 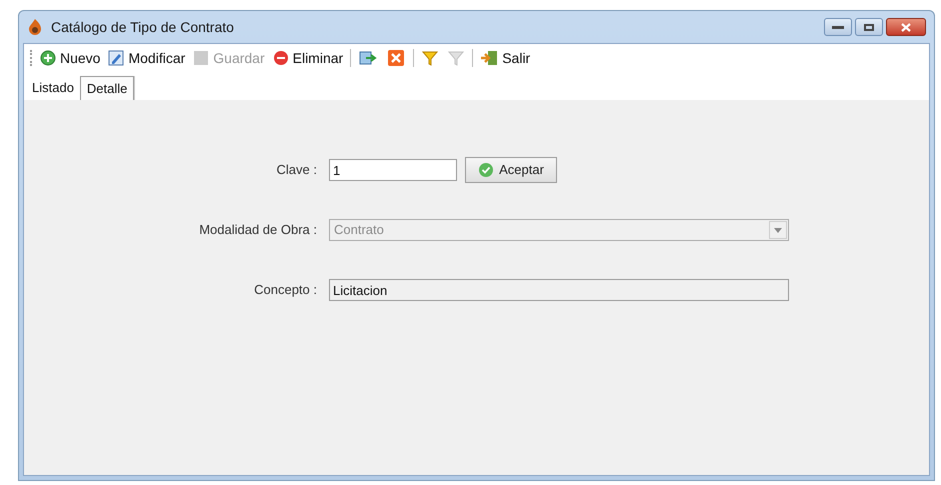 I want to click on caret-icon, so click(x=778, y=230).